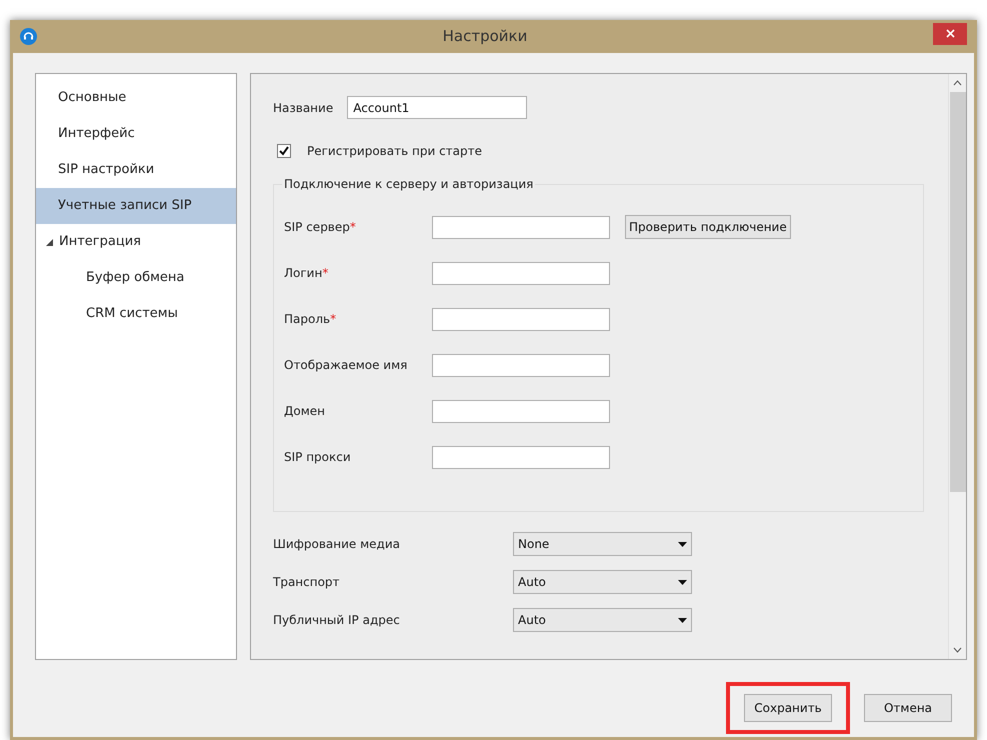  What do you see at coordinates (337, 544) in the screenshot?
I see `field-label: Шифрование медиа` at bounding box center [337, 544].